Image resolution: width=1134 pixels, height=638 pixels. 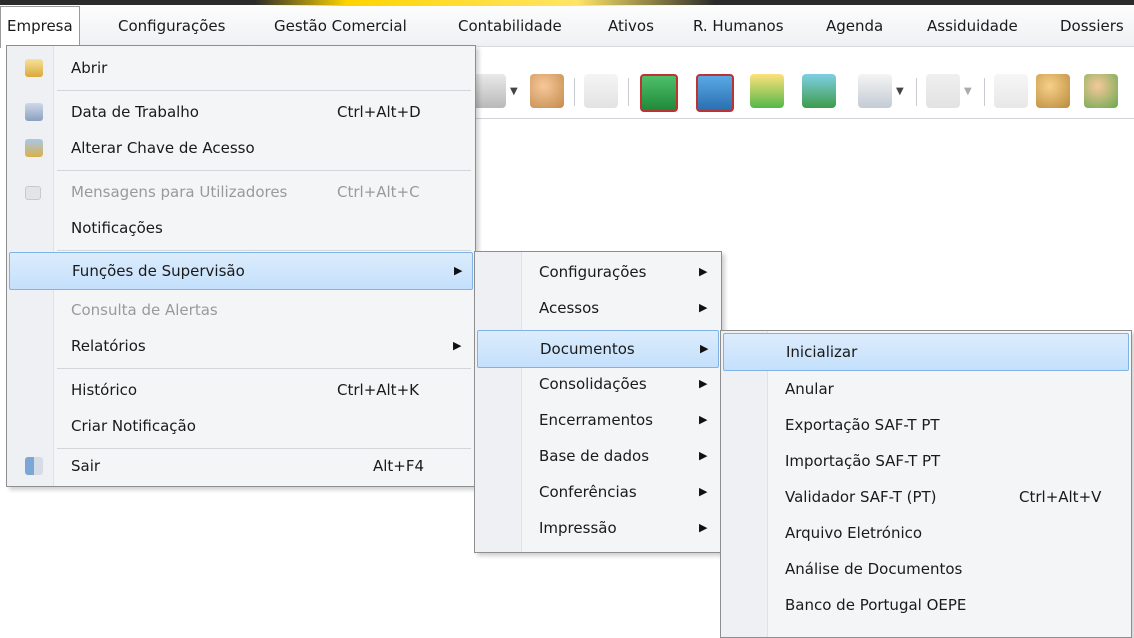 What do you see at coordinates (874, 569) in the screenshot?
I see `menu-item-label: Análise de Documentos` at bounding box center [874, 569].